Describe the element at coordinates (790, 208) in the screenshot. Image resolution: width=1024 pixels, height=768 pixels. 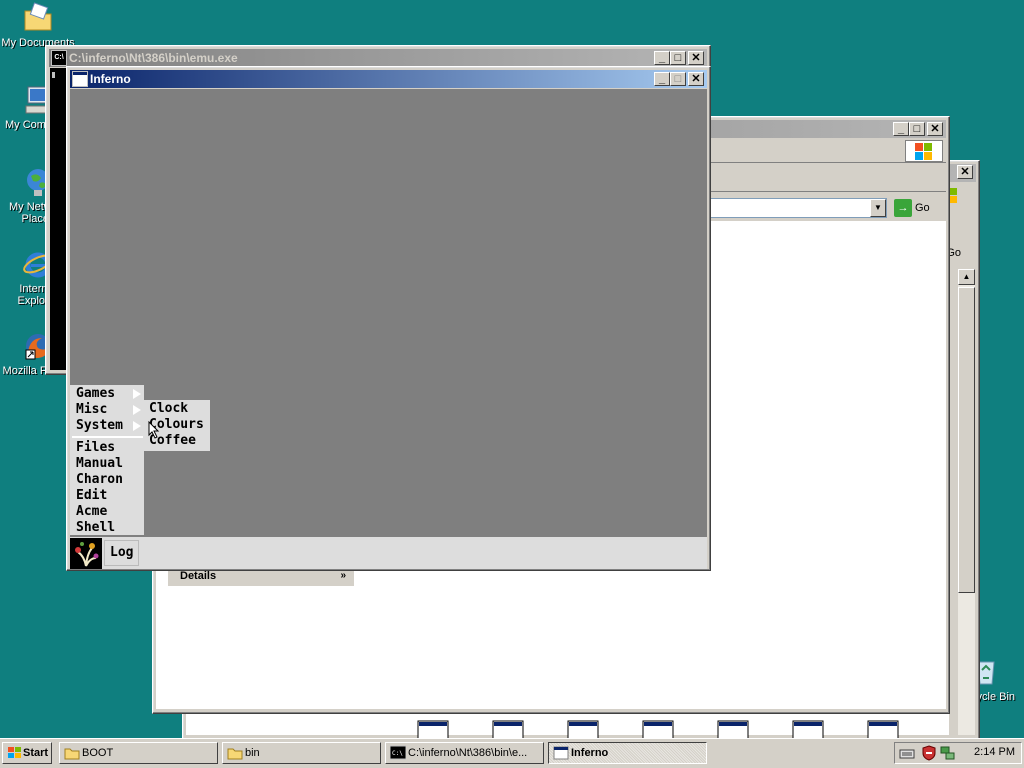
I see `address-input: ▼` at that location.